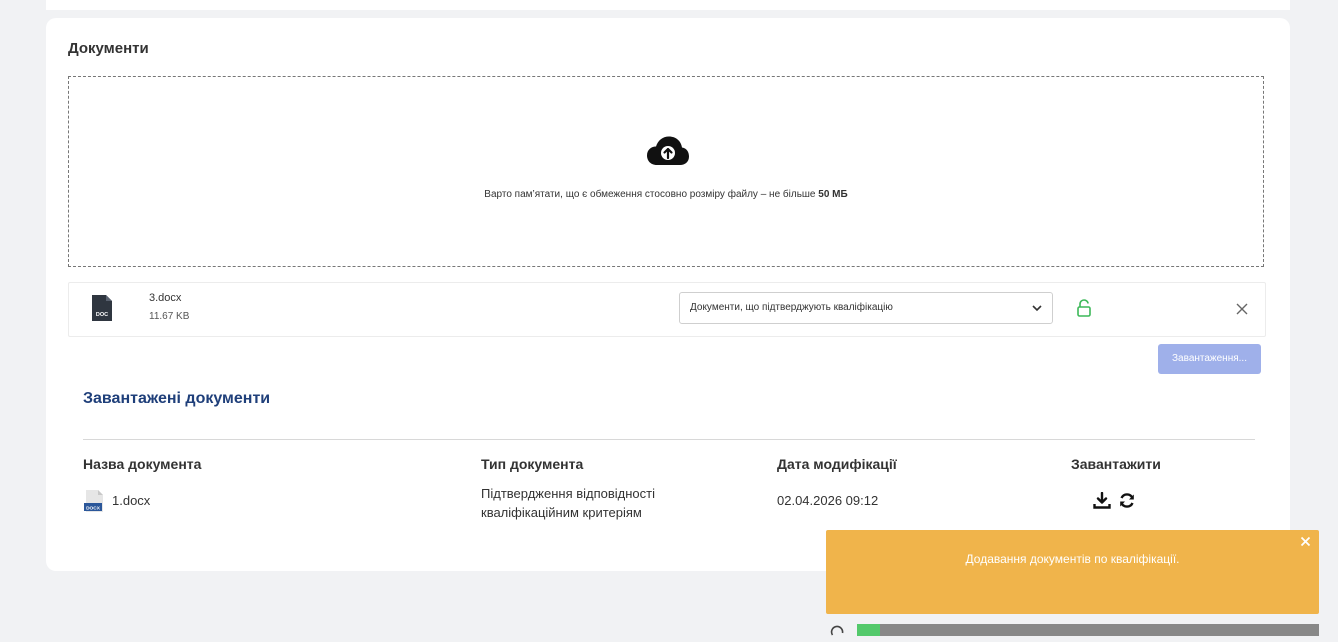  I want to click on table-divider, so click(669, 439).